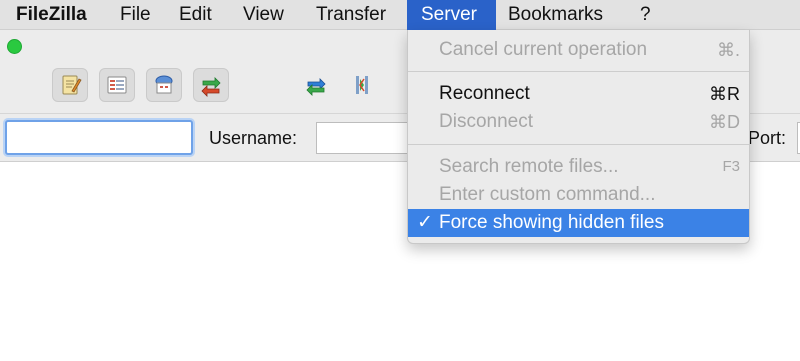  I want to click on username-input, so click(366, 138).